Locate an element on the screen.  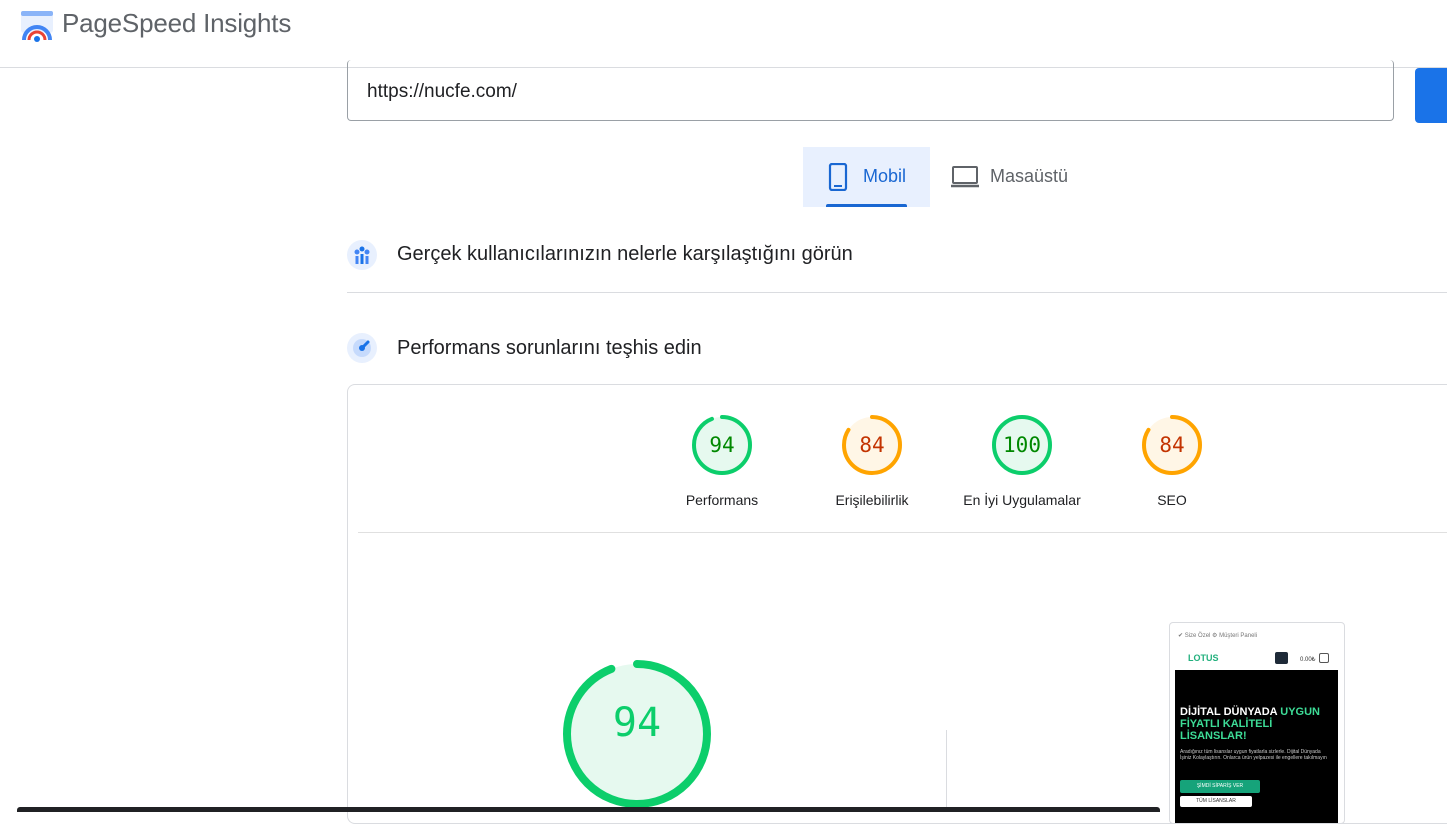
main-performance-score: 94 is located at coordinates (637, 723).